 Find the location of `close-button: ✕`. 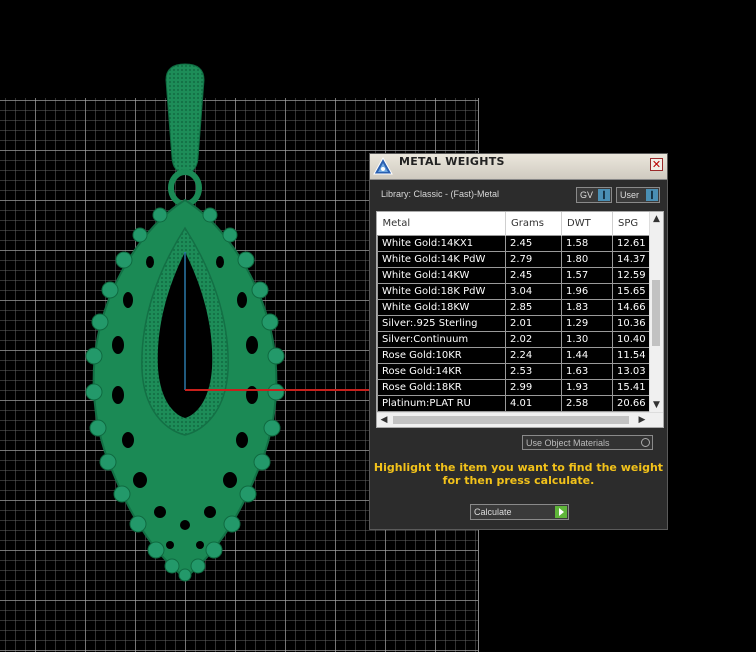

close-button: ✕ is located at coordinates (656, 164).